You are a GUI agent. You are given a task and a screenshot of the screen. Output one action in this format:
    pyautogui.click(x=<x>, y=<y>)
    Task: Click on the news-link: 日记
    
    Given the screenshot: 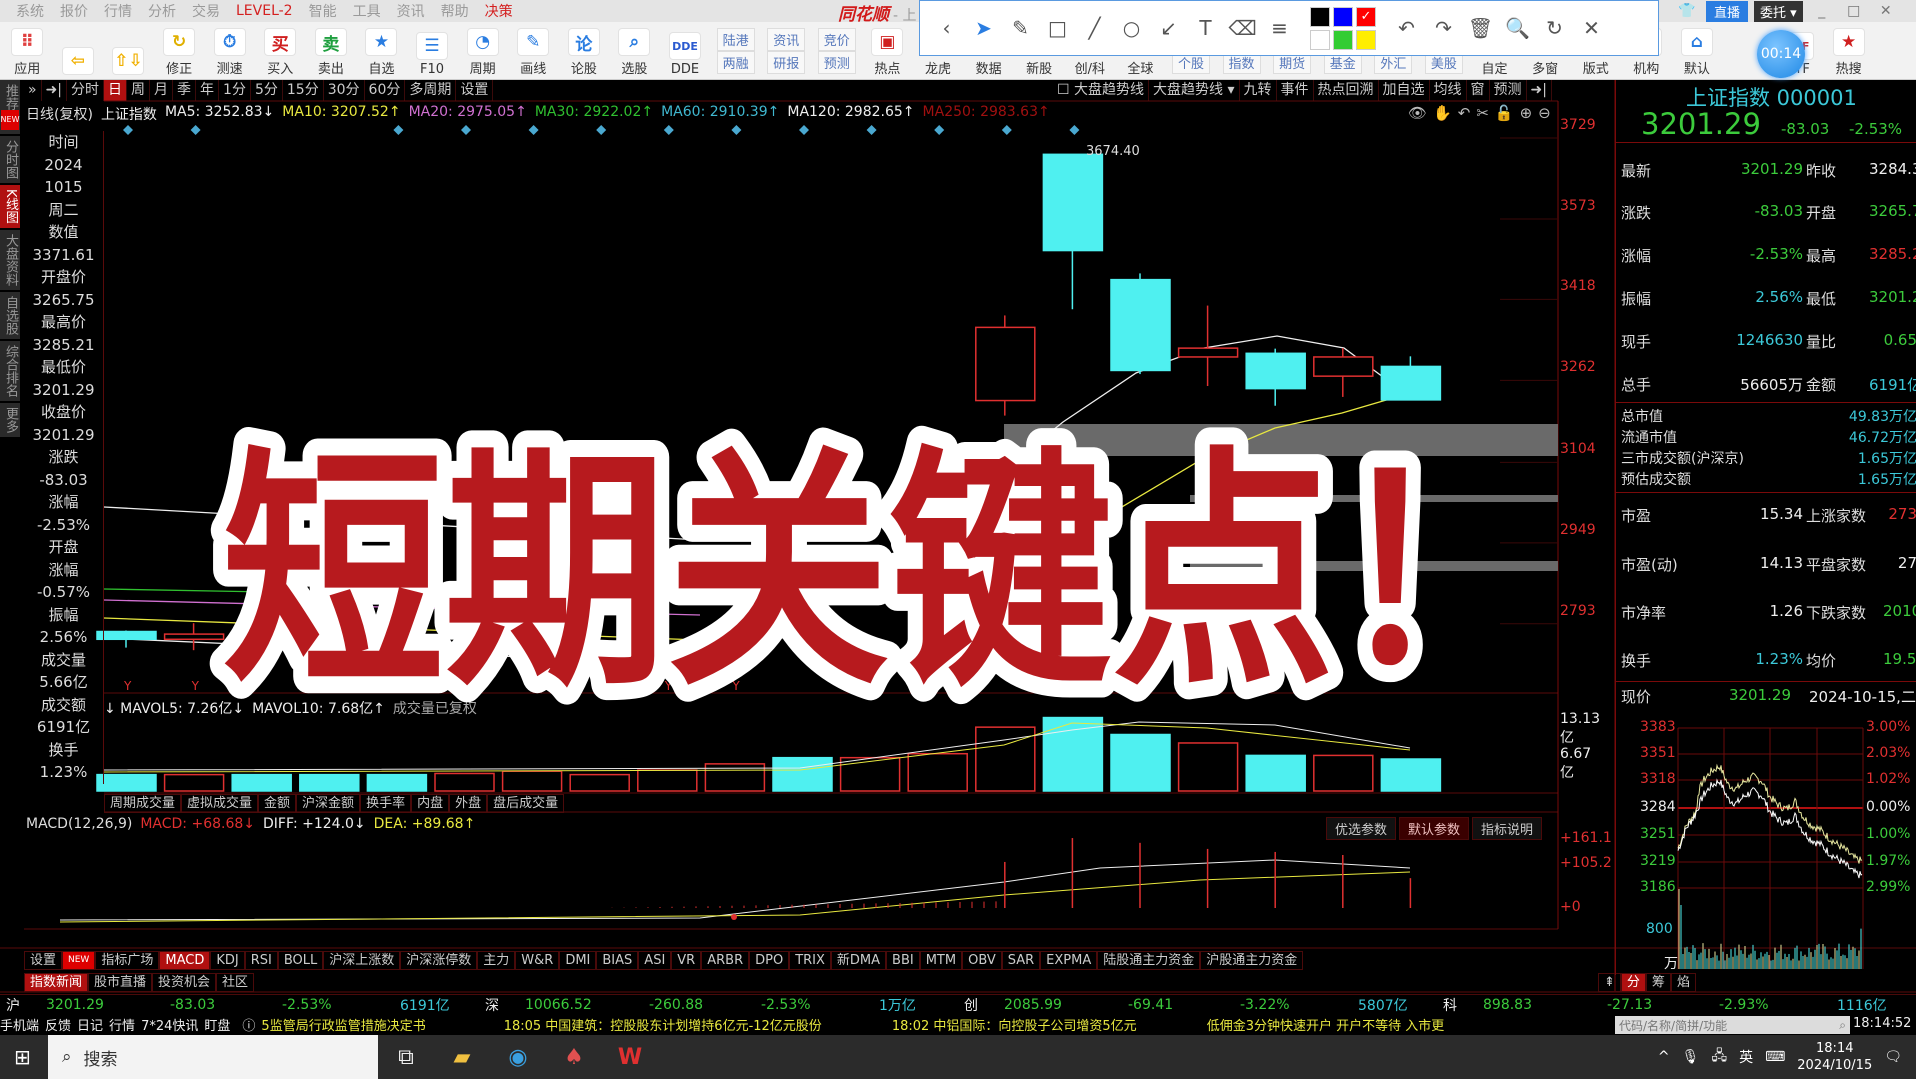 What is the action you would take?
    pyautogui.click(x=90, y=1024)
    